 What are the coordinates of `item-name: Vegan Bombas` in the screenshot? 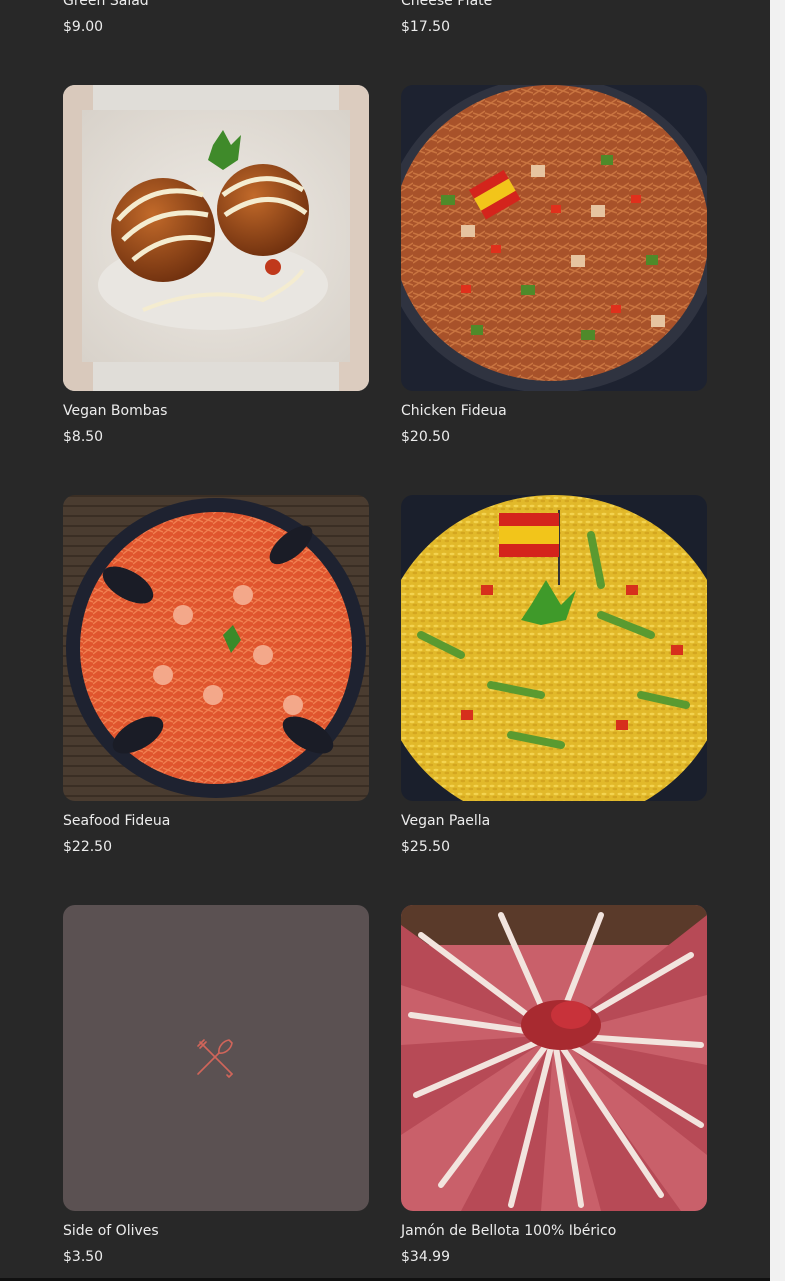 It's located at (115, 411).